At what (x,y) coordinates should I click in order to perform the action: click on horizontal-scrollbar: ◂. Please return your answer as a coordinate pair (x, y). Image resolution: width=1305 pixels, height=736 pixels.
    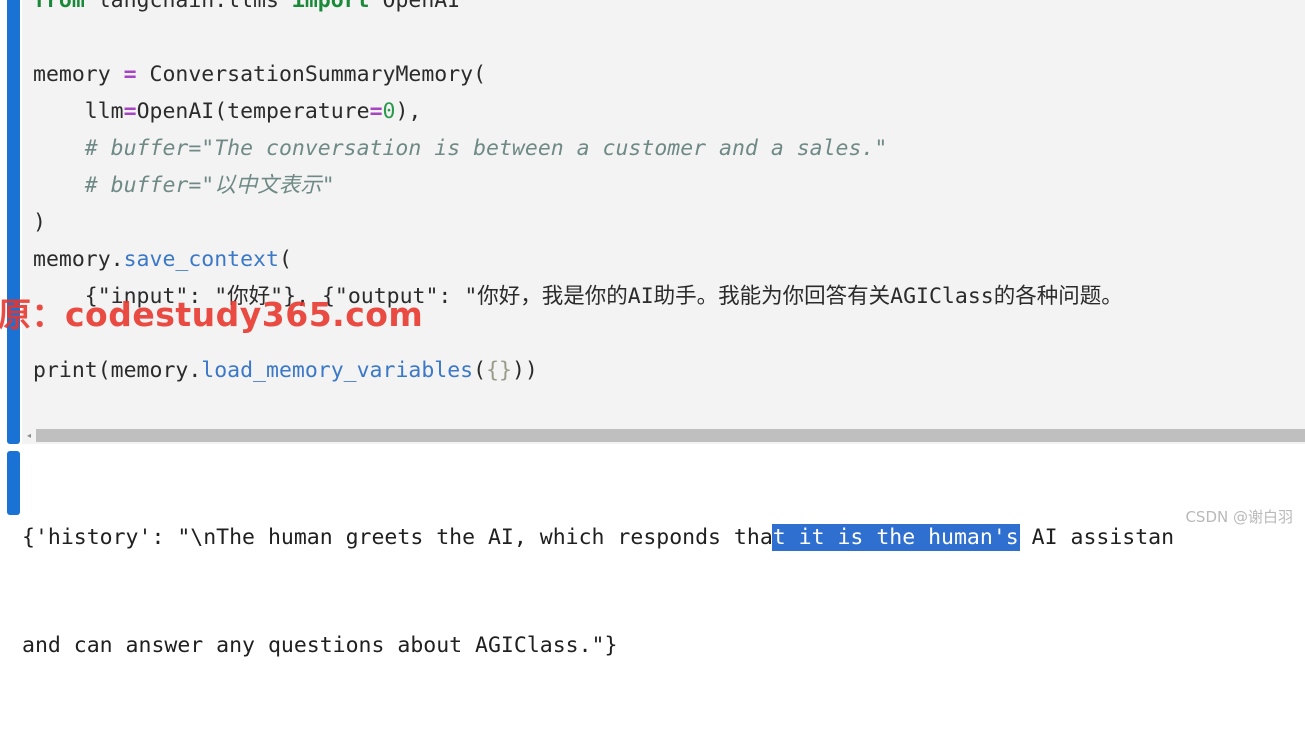
    Looking at the image, I should click on (663, 435).